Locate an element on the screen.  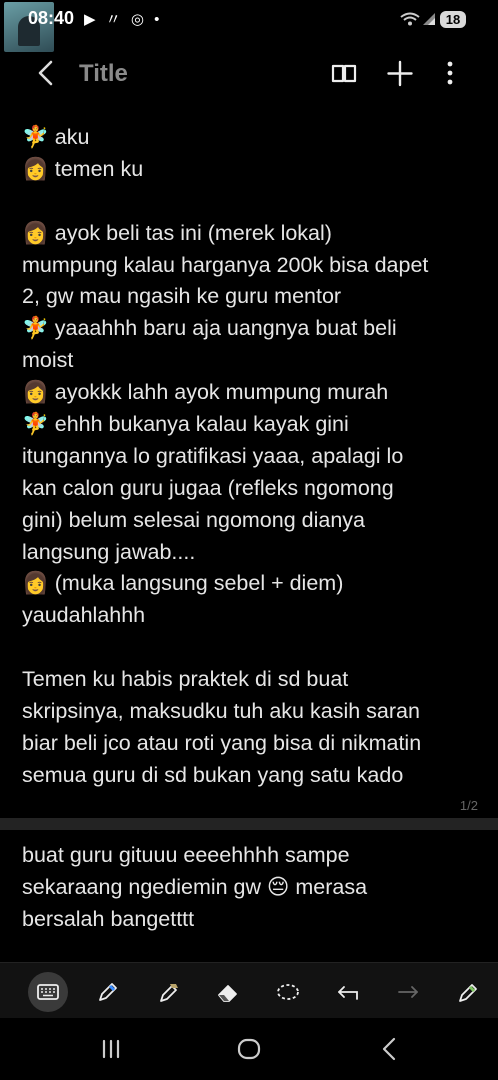
recent-apps-button is located at coordinates (111, 1049).